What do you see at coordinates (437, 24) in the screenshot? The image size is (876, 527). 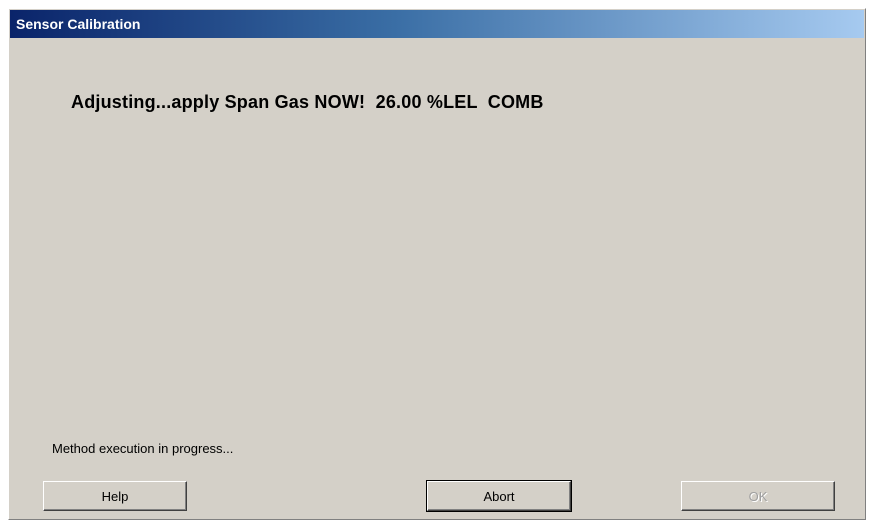 I see `title-bar: Sensor Calibration` at bounding box center [437, 24].